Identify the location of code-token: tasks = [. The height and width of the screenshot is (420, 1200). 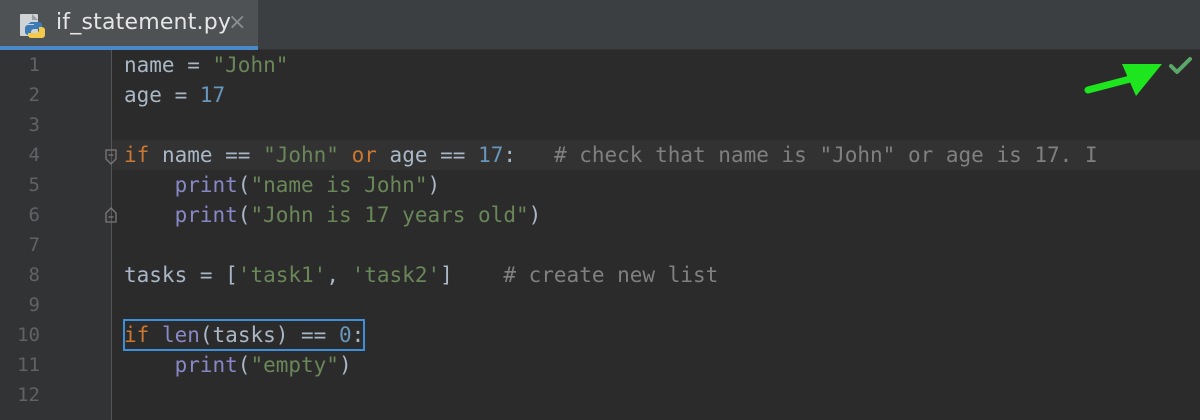
(181, 275).